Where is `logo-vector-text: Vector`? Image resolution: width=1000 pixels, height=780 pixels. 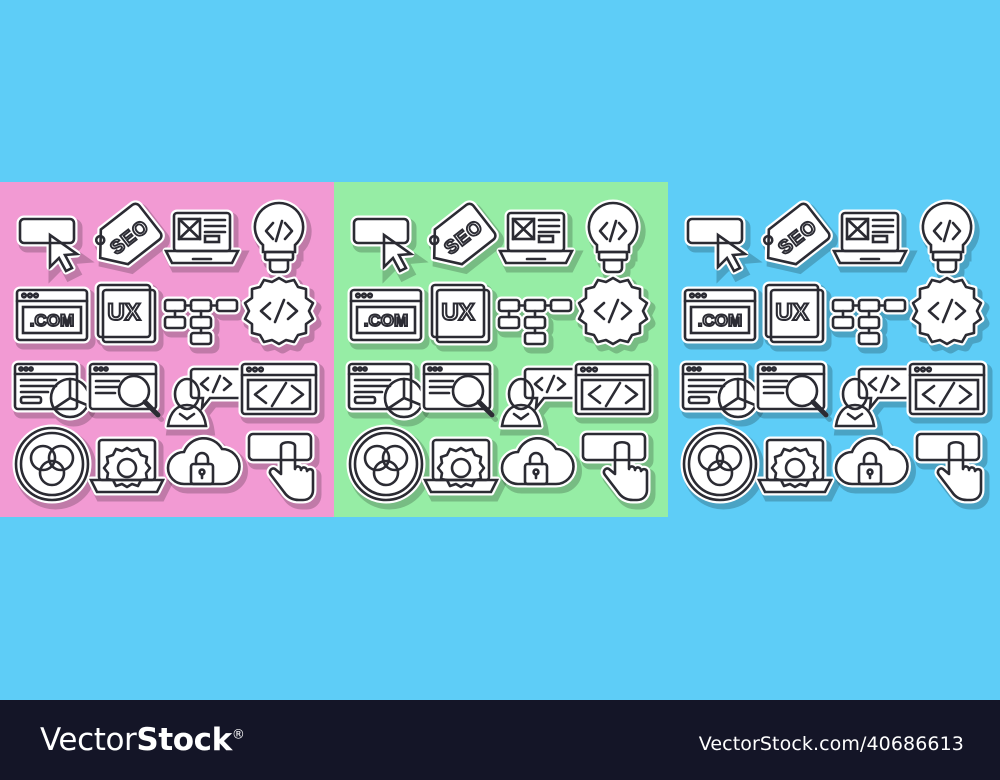
logo-vector-text: Vector is located at coordinates (88, 740).